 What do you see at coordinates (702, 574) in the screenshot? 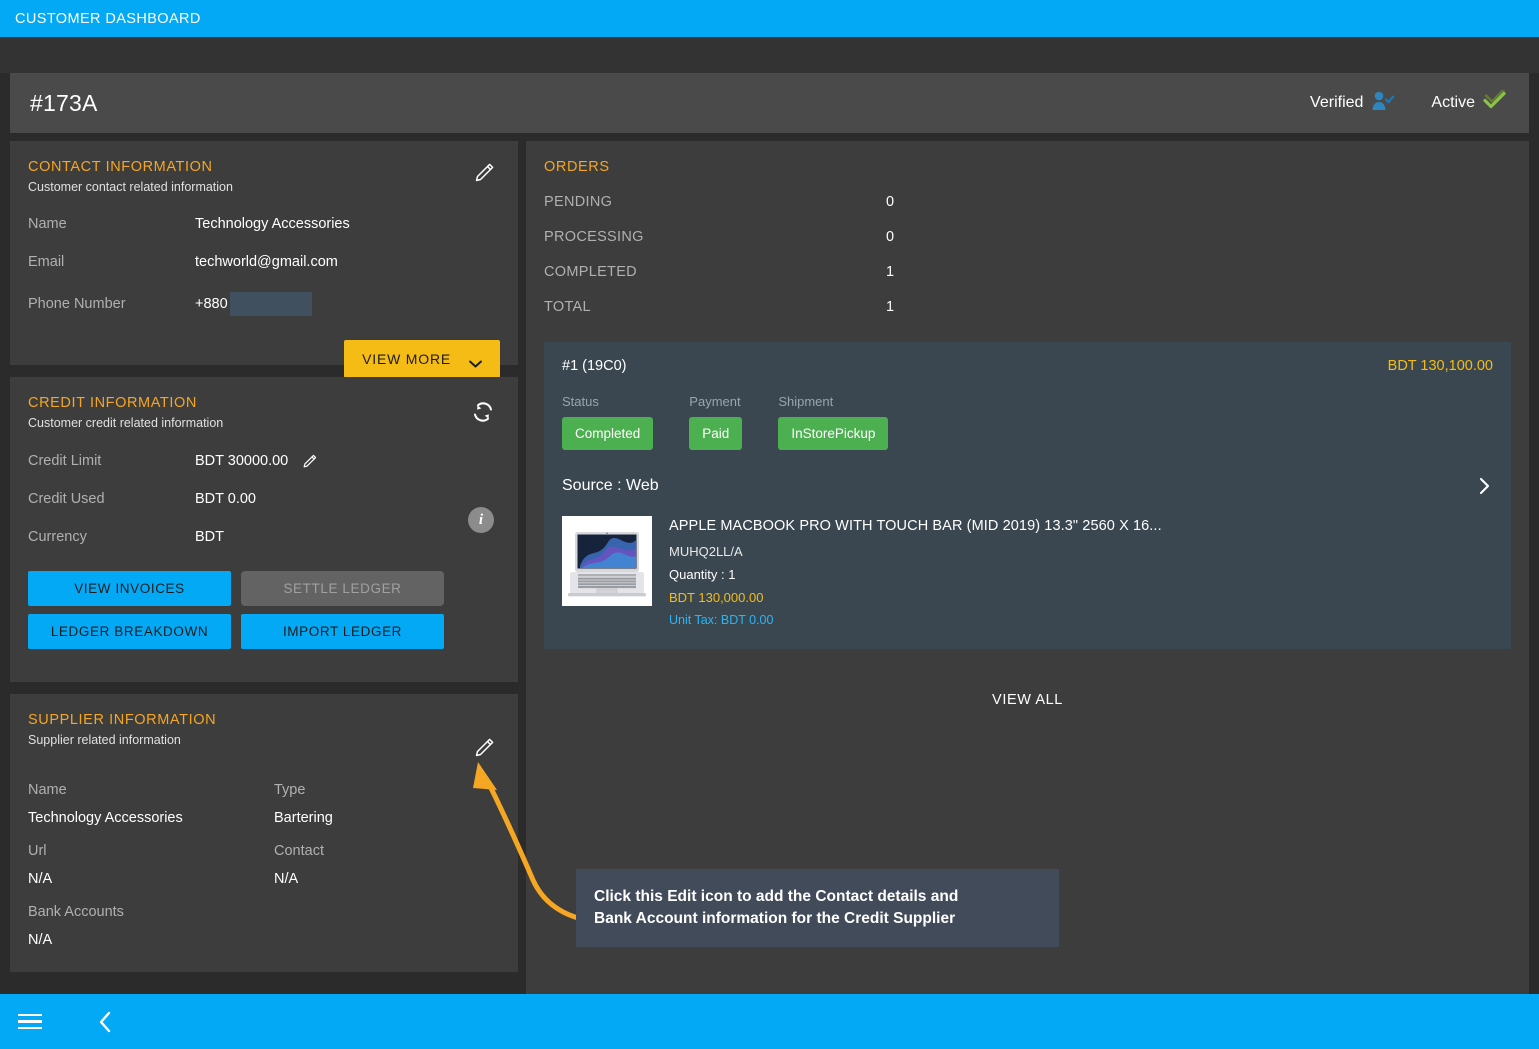
I see `product-quantity: Quantity : 1` at bounding box center [702, 574].